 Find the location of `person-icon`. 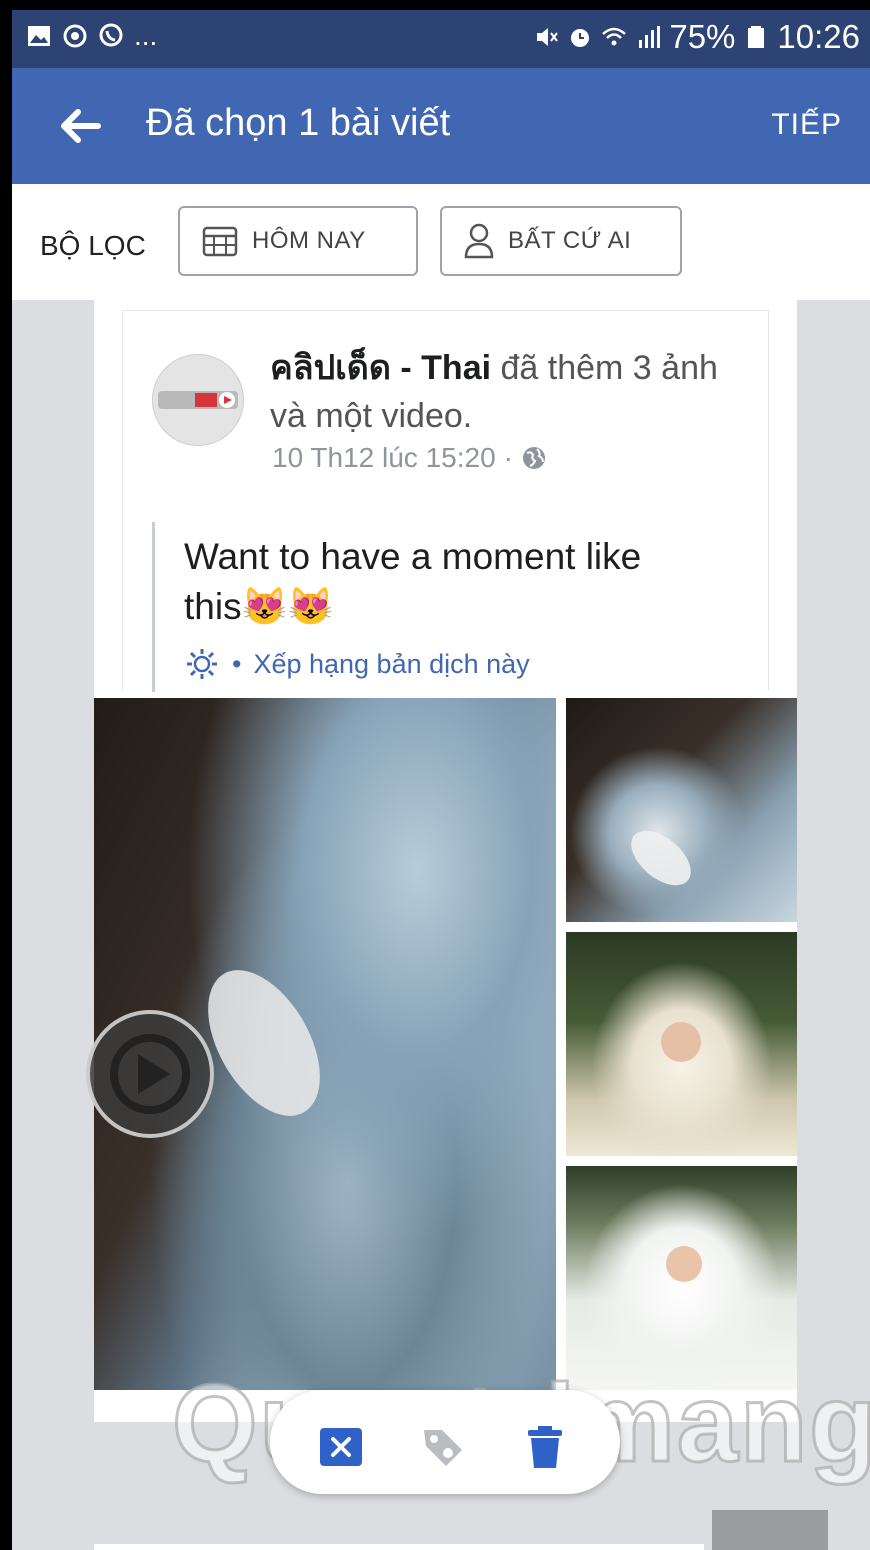

person-icon is located at coordinates (479, 241).